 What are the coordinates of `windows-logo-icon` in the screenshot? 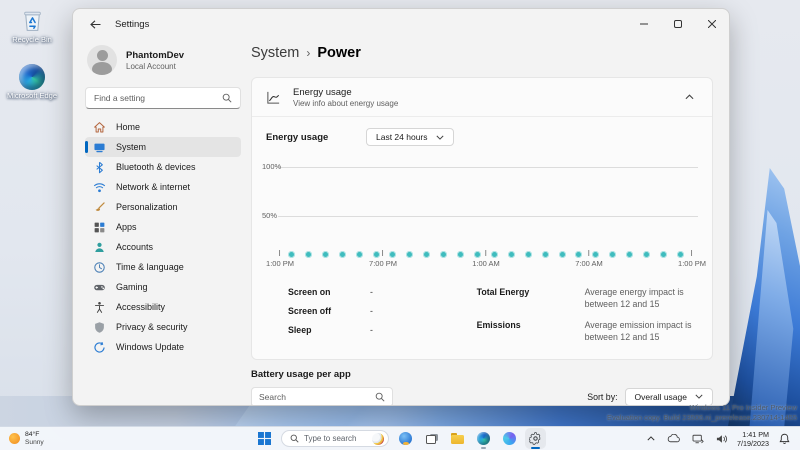 It's located at (264, 438).